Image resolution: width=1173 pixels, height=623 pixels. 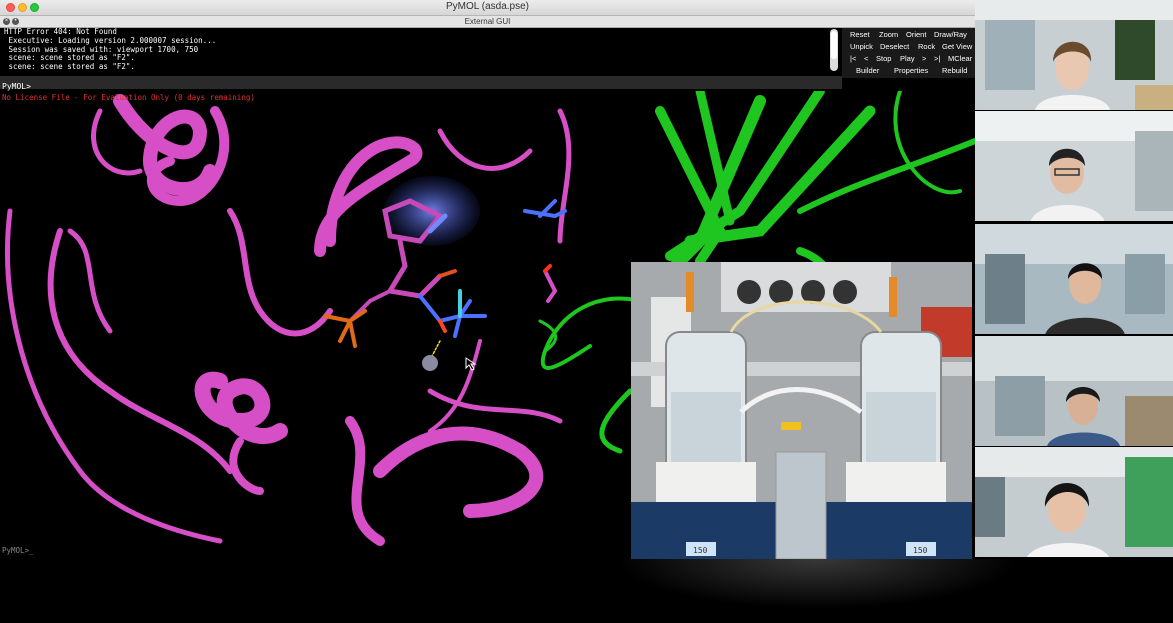 What do you see at coordinates (421, 83) in the screenshot?
I see `command-input: PyMOL>` at bounding box center [421, 83].